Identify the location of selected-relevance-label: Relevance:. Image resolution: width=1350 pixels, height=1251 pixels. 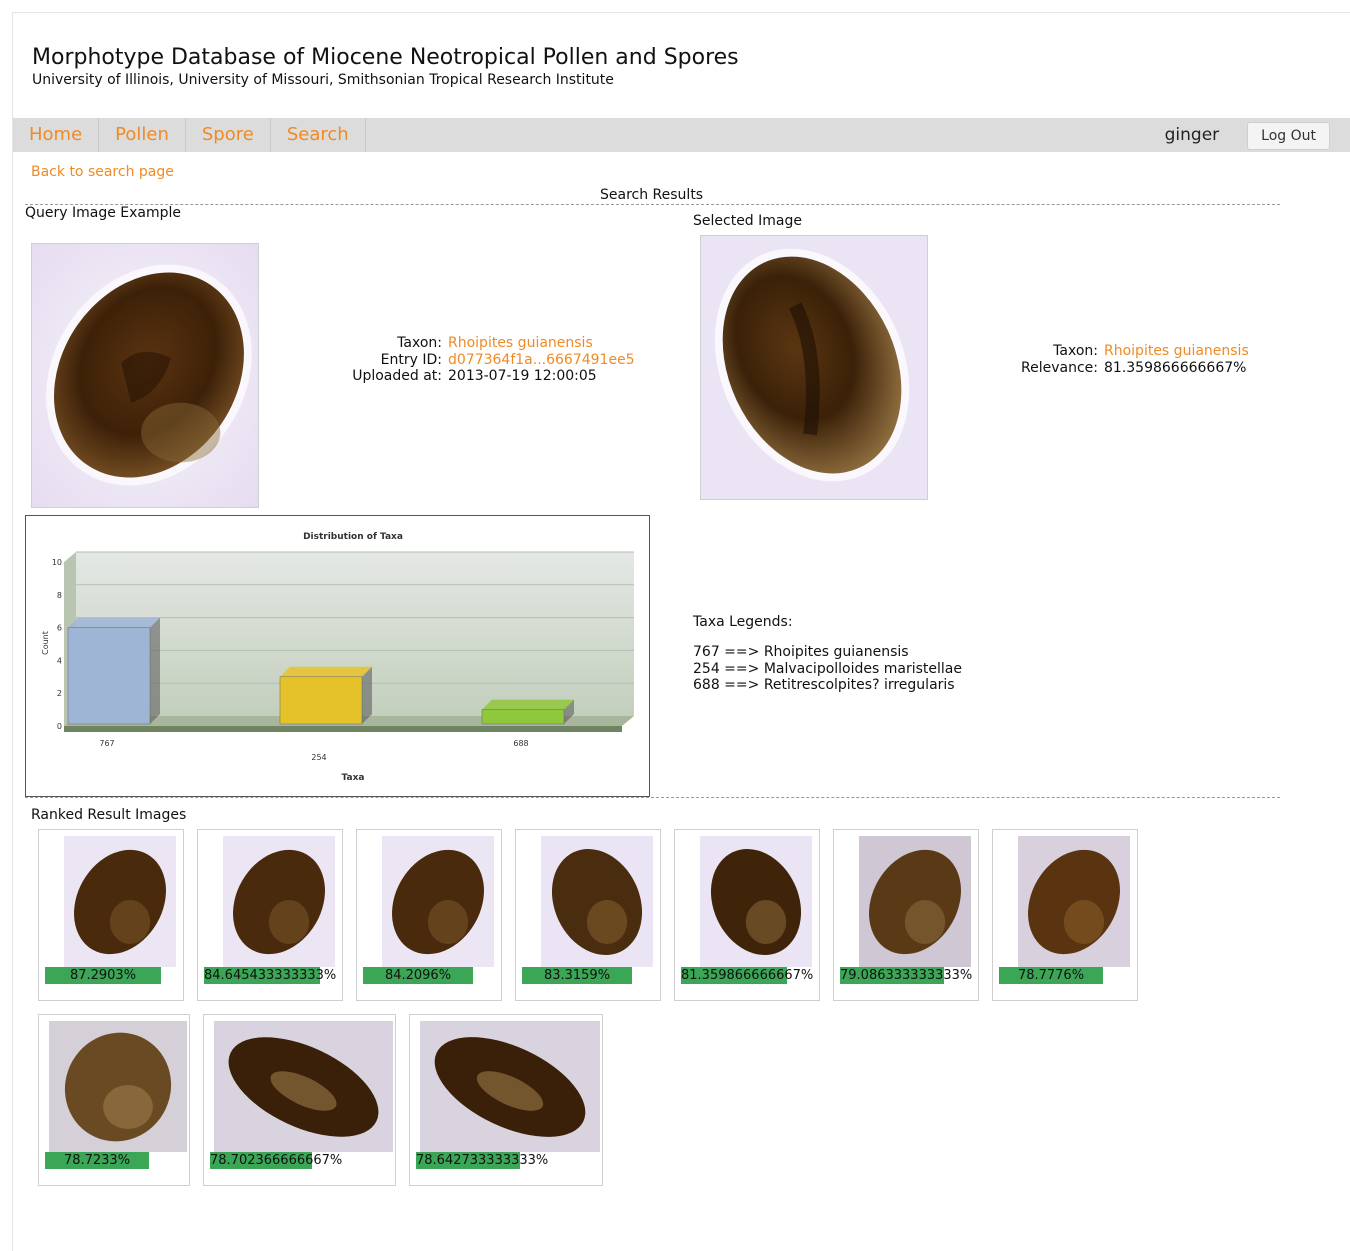
(1059, 367).